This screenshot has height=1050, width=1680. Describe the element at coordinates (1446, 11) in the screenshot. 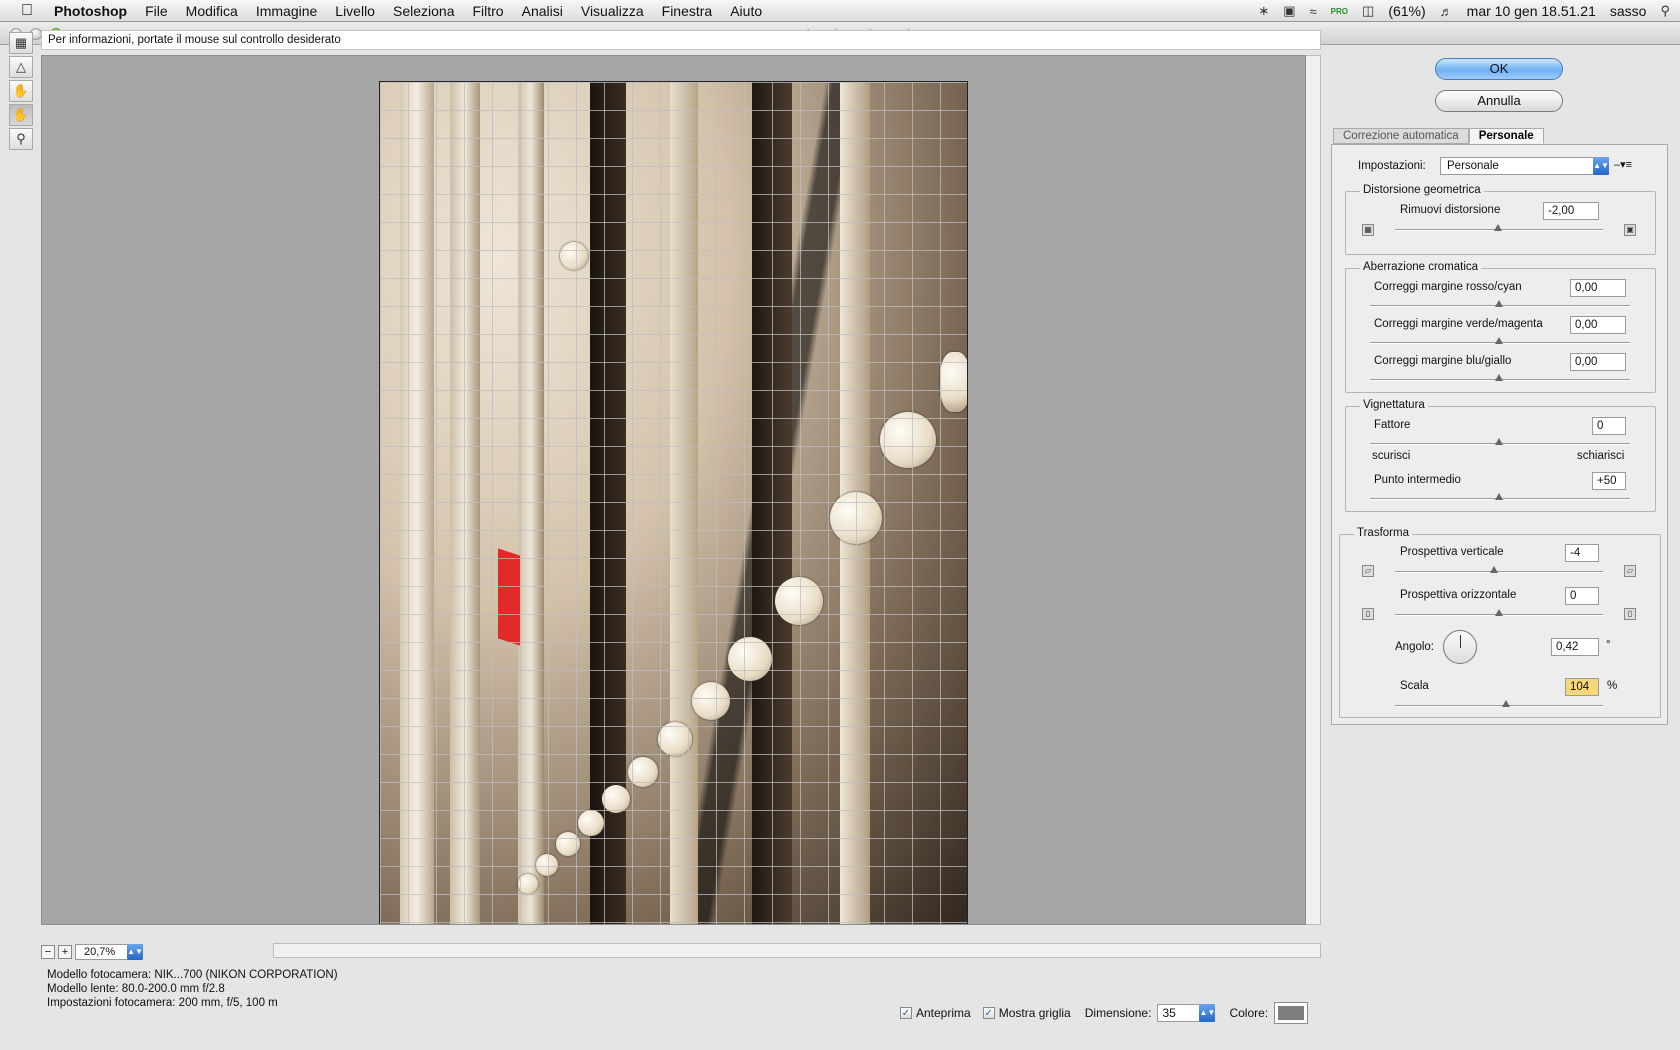

I see `volume-icon: ♬` at that location.